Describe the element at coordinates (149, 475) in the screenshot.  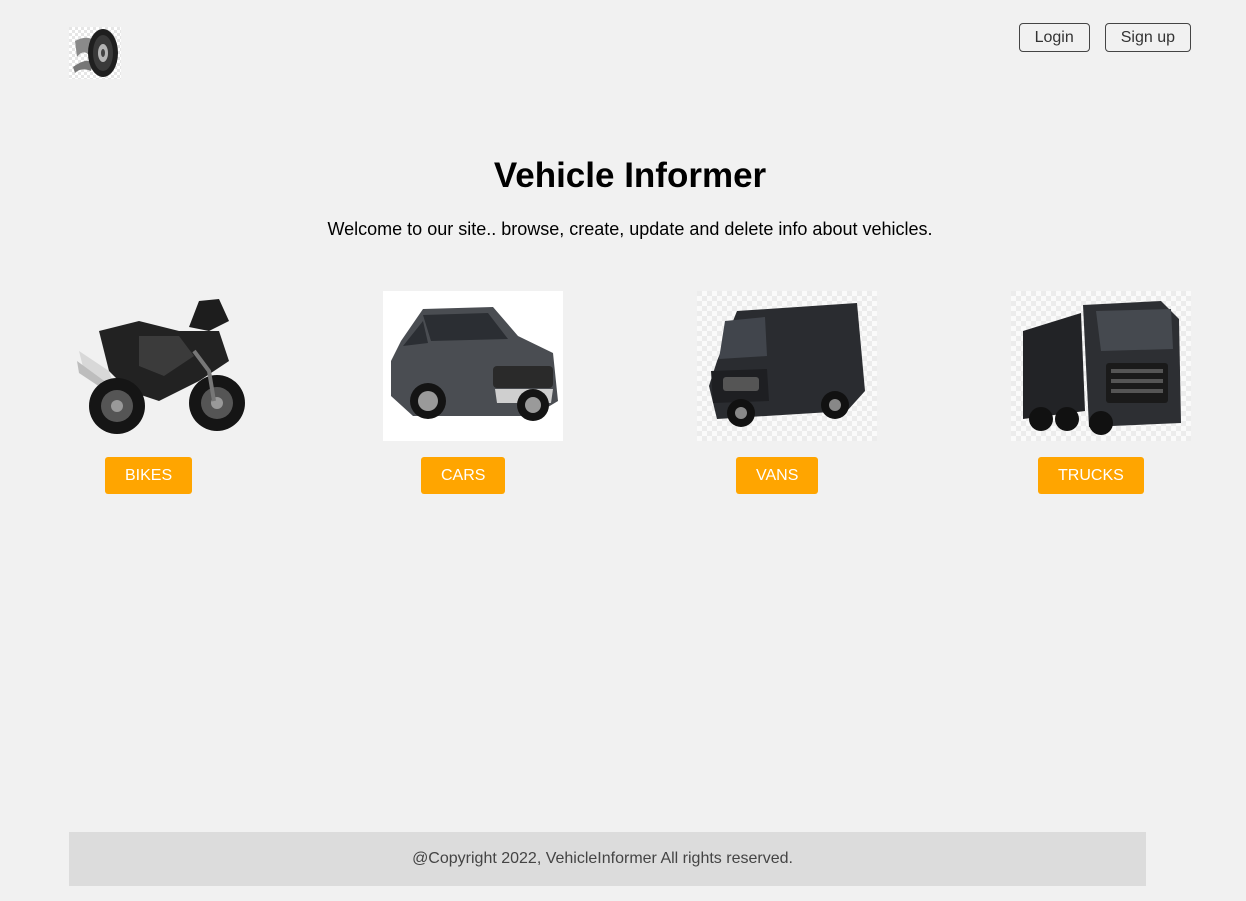
I see `bikes-button: BIKES` at that location.